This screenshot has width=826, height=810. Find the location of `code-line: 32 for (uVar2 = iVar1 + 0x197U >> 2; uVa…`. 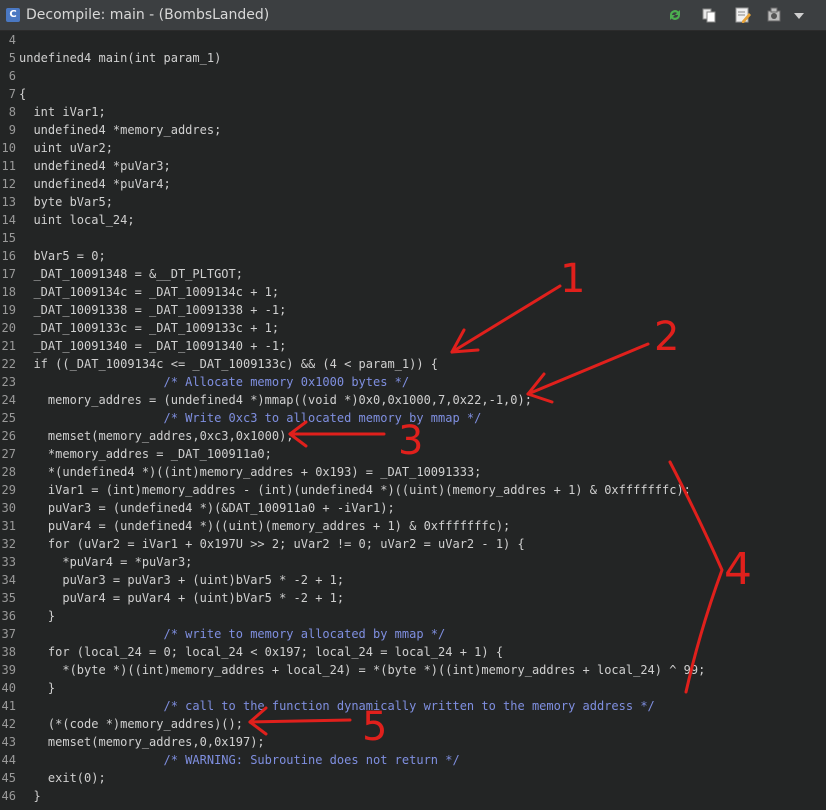

code-line: 32 for (uVar2 = iVar1 + 0x197U >> 2; uVa… is located at coordinates (413, 544).